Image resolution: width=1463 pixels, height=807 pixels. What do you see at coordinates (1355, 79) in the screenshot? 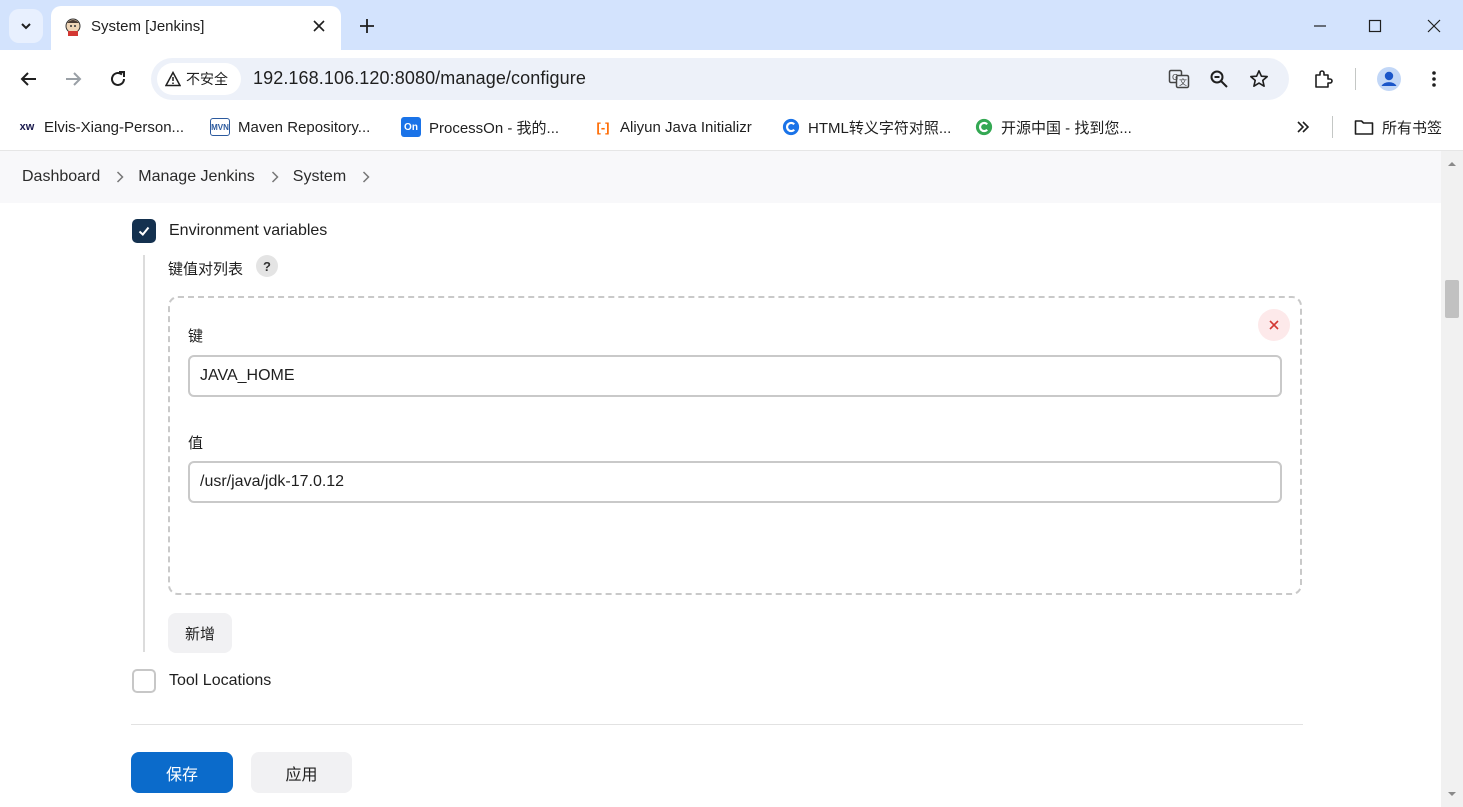
I see `toolbar-divider` at bounding box center [1355, 79].